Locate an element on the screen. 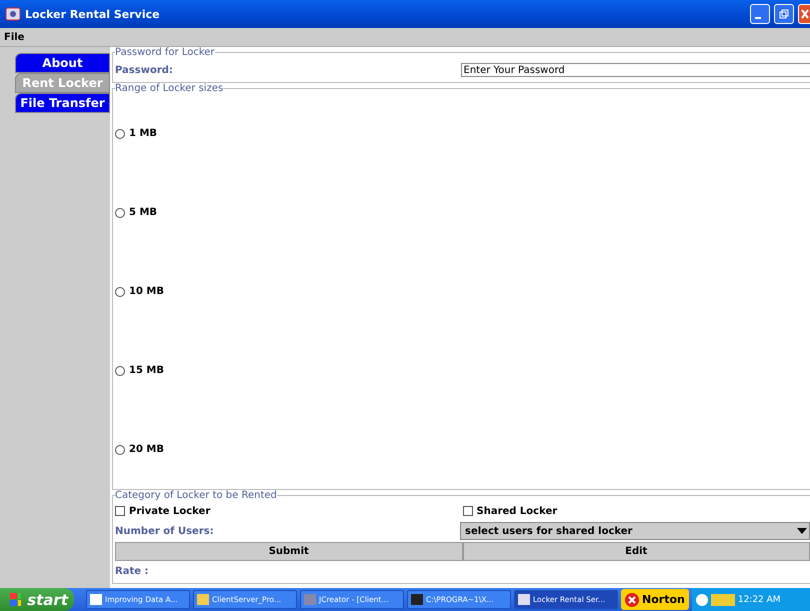  group-title: Range of Locker sizes is located at coordinates (169, 88).